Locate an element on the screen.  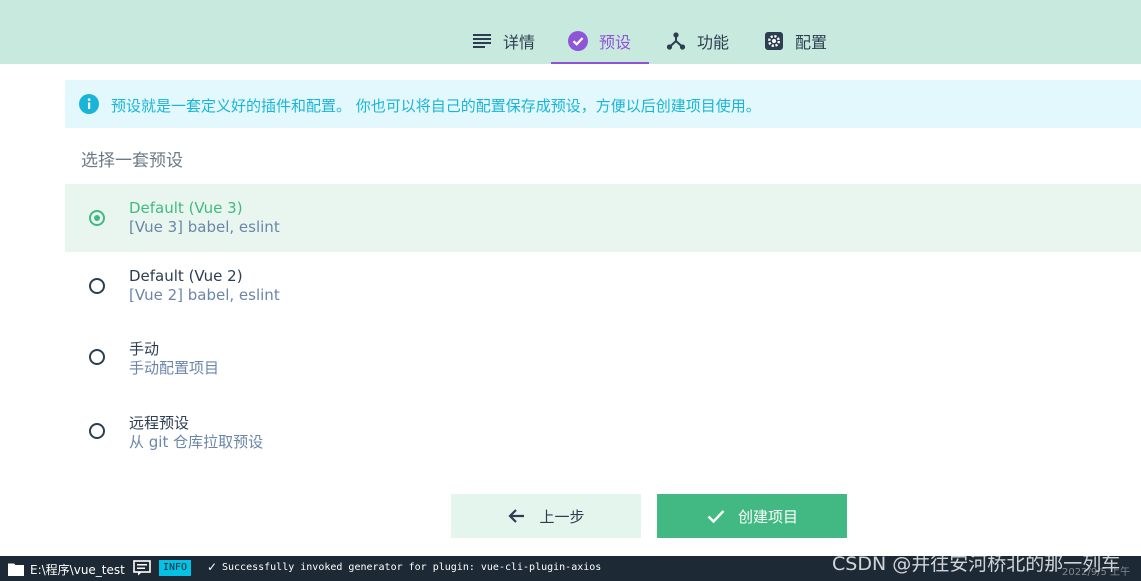
folder-icon is located at coordinates (16, 568).